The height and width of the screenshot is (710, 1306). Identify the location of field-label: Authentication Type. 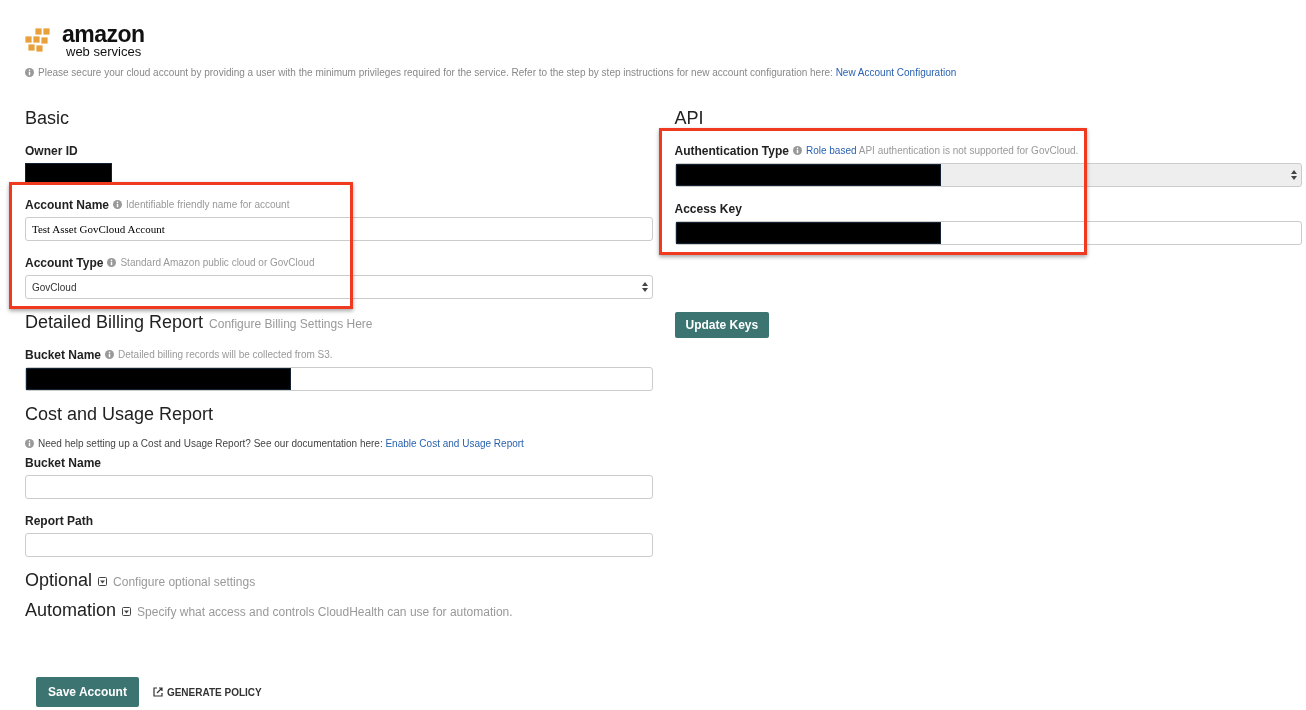
(731, 150).